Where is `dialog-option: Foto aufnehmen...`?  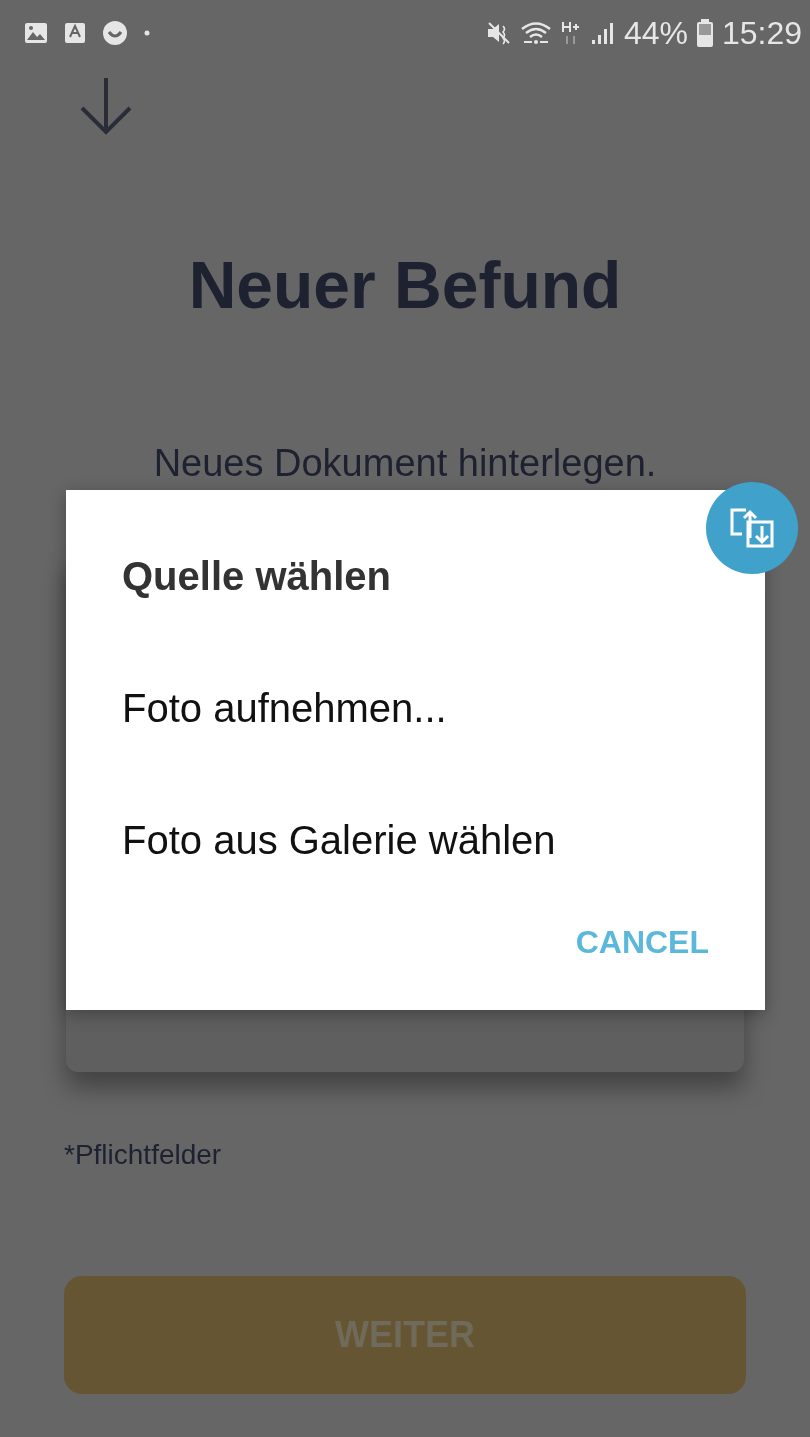
dialog-option: Foto aufnehmen... is located at coordinates (415, 708).